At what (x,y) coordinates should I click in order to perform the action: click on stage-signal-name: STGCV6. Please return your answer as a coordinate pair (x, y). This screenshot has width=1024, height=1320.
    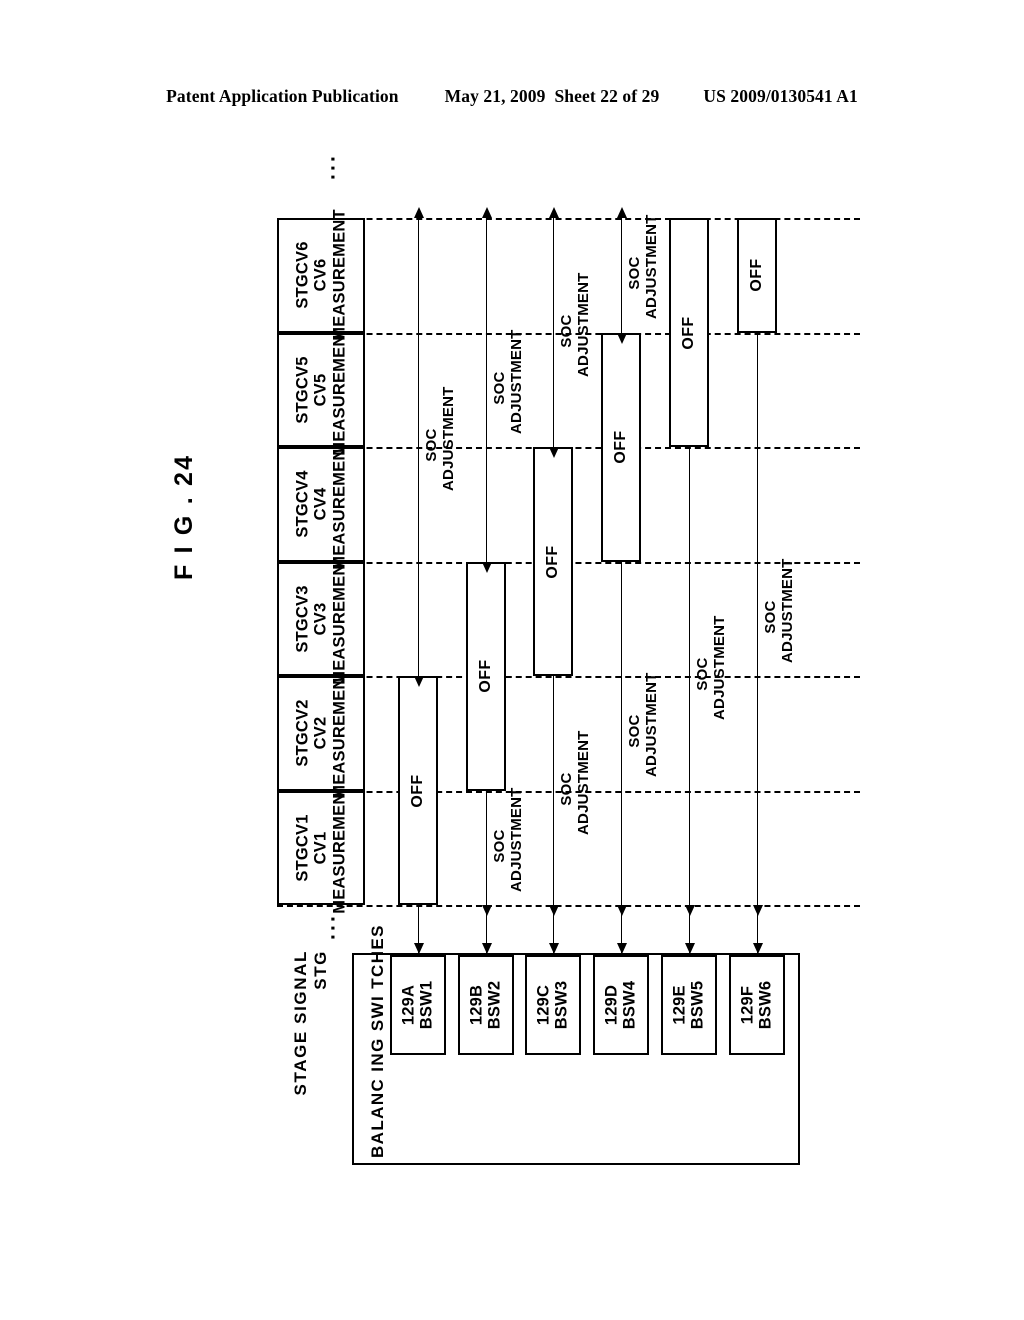
    Looking at the image, I should click on (302, 275).